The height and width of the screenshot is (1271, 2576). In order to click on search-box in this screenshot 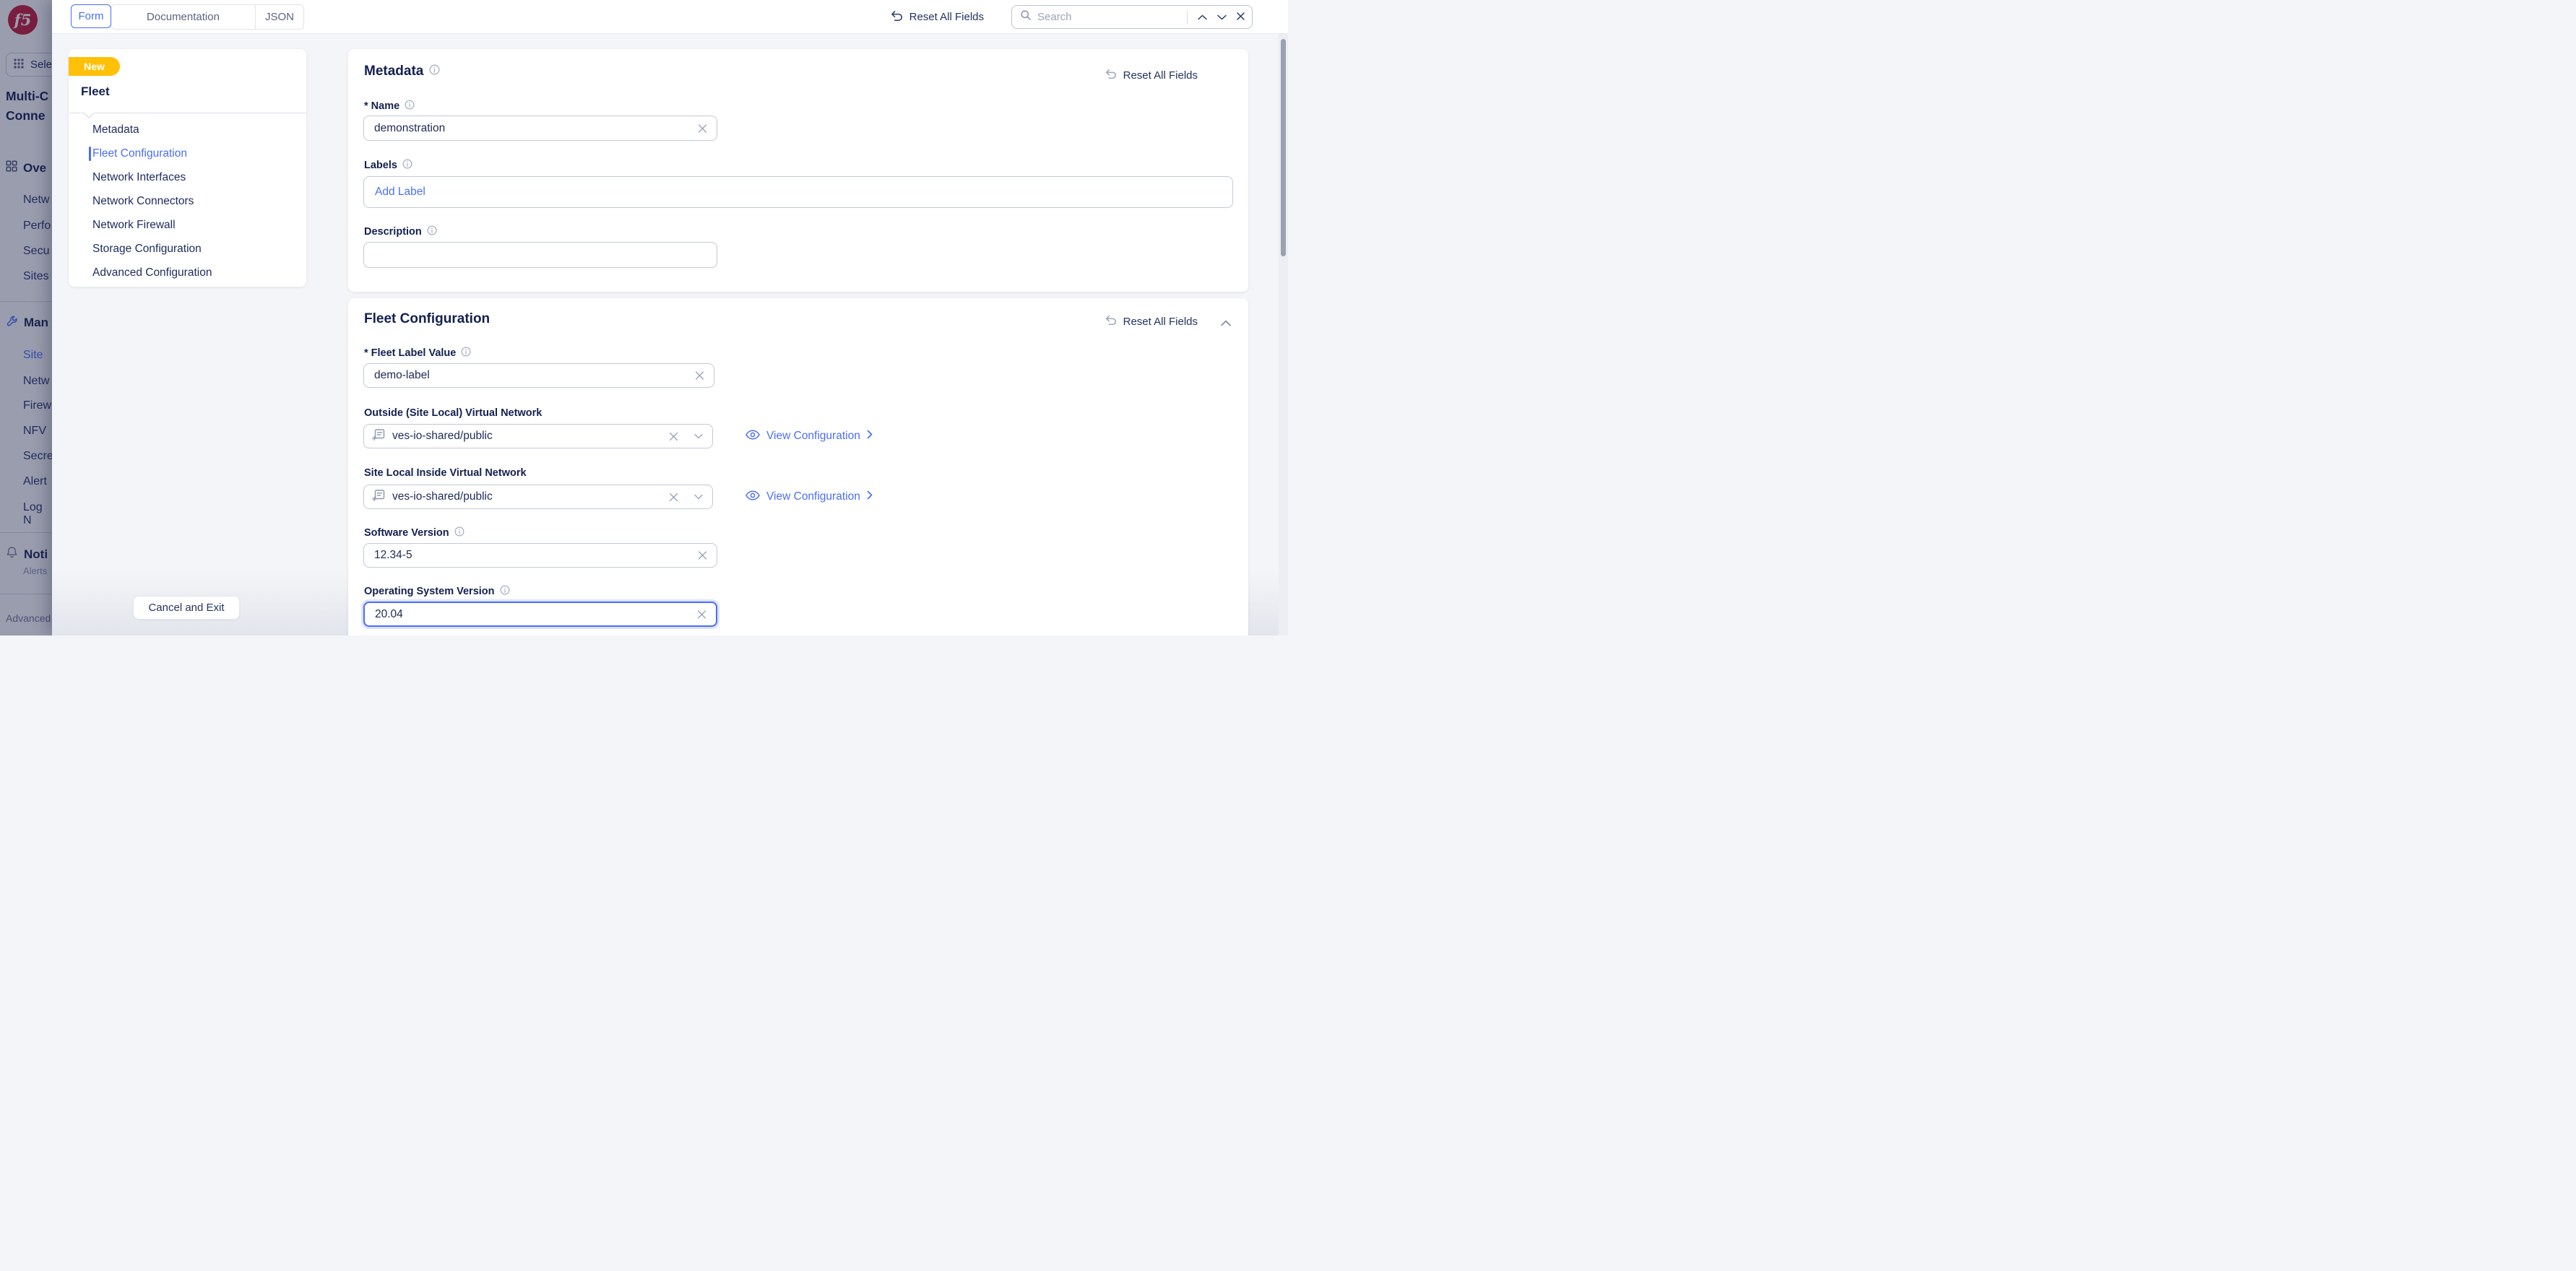, I will do `click(1132, 17)`.